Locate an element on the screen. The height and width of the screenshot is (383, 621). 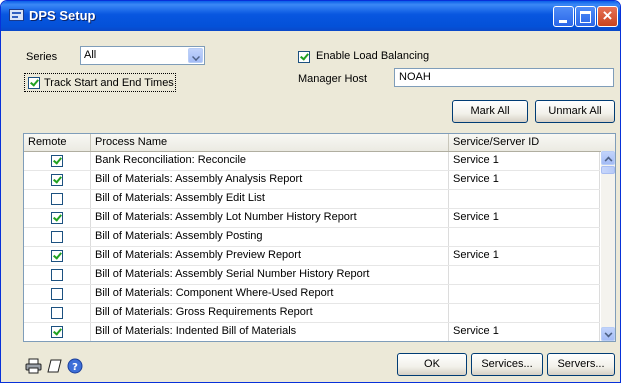
process-name-cell: Bill of Materials: Assembly Posting is located at coordinates (270, 237).